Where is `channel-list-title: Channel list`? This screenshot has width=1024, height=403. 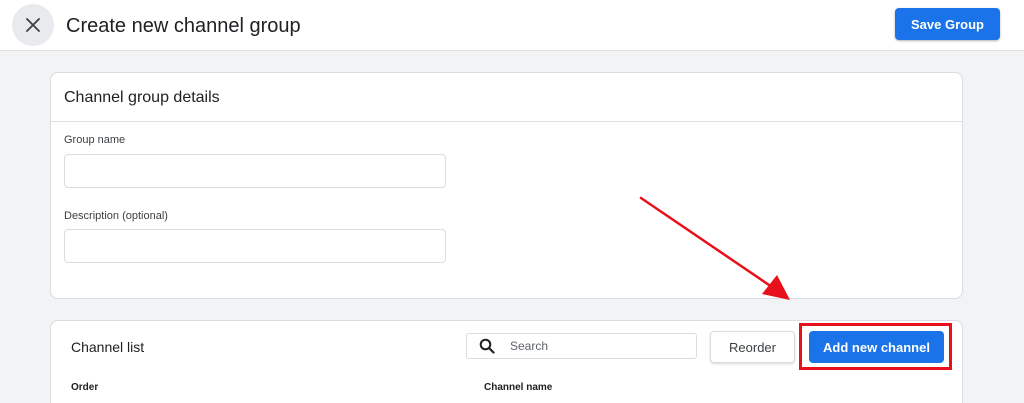 channel-list-title: Channel list is located at coordinates (108, 347).